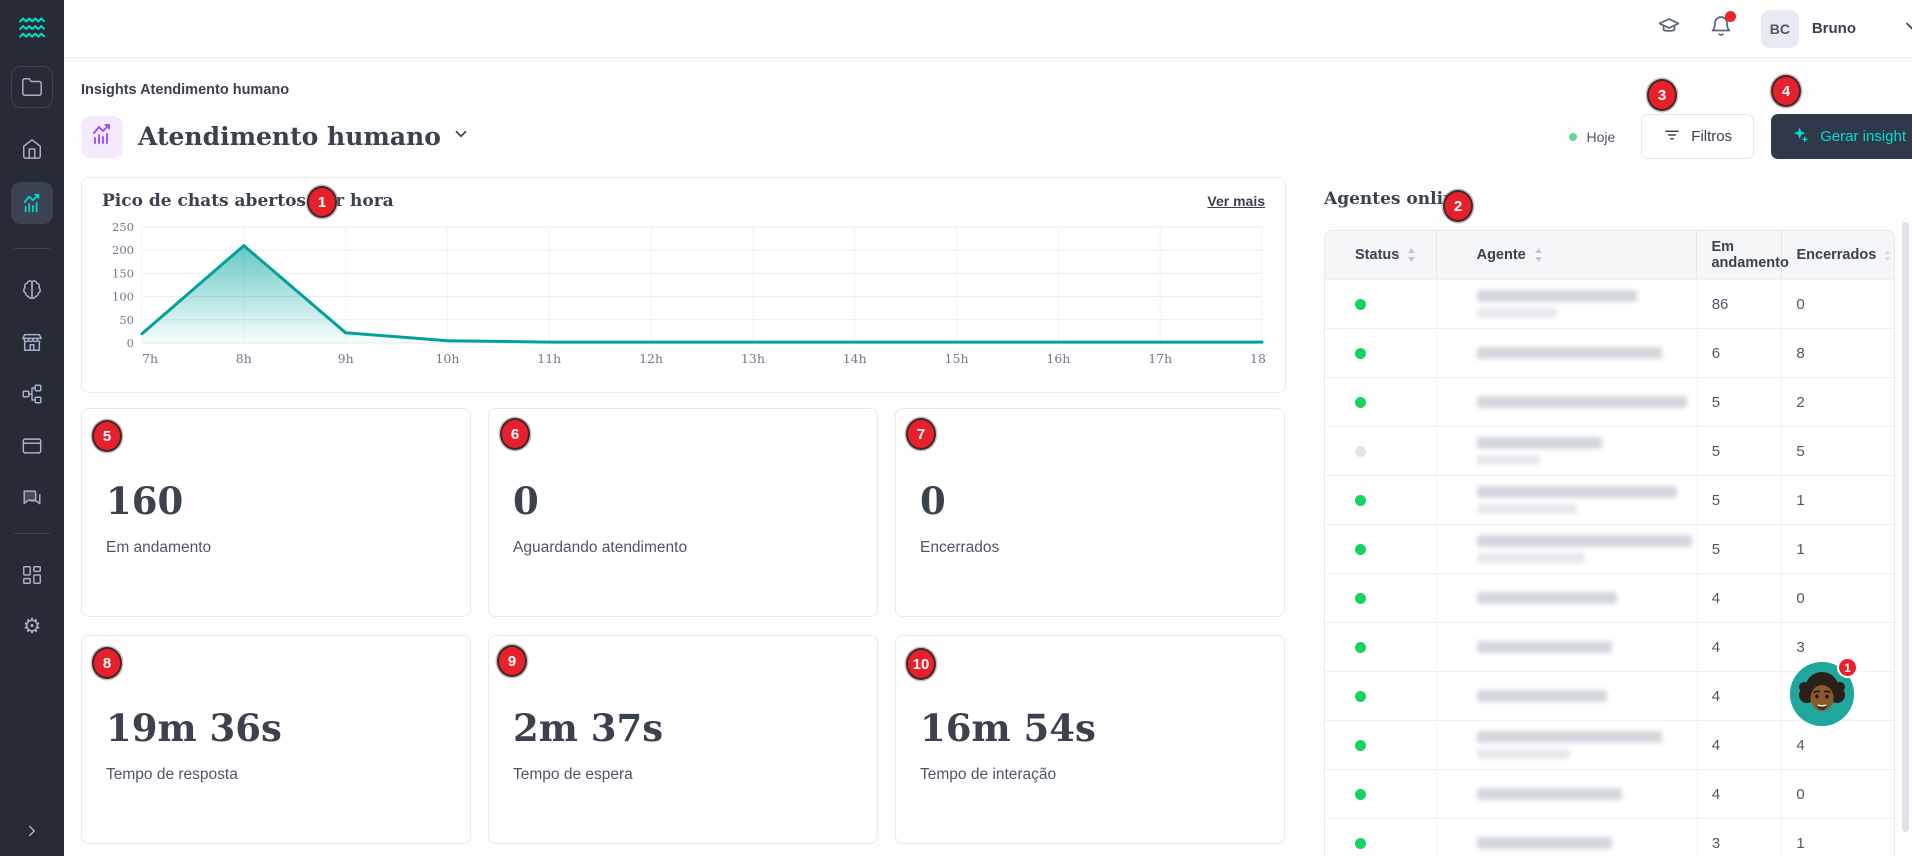 This screenshot has width=1912, height=856. Describe the element at coordinates (1779, 28) in the screenshot. I see `user-avatar: BC` at that location.